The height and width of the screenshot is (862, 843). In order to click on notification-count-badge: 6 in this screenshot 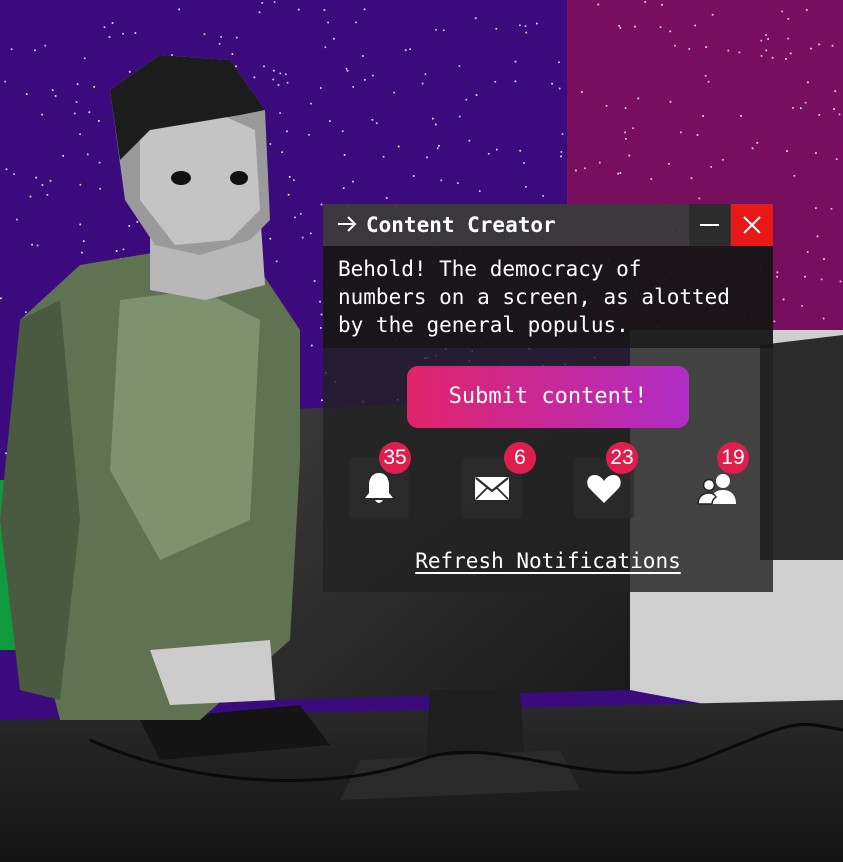, I will do `click(520, 458)`.